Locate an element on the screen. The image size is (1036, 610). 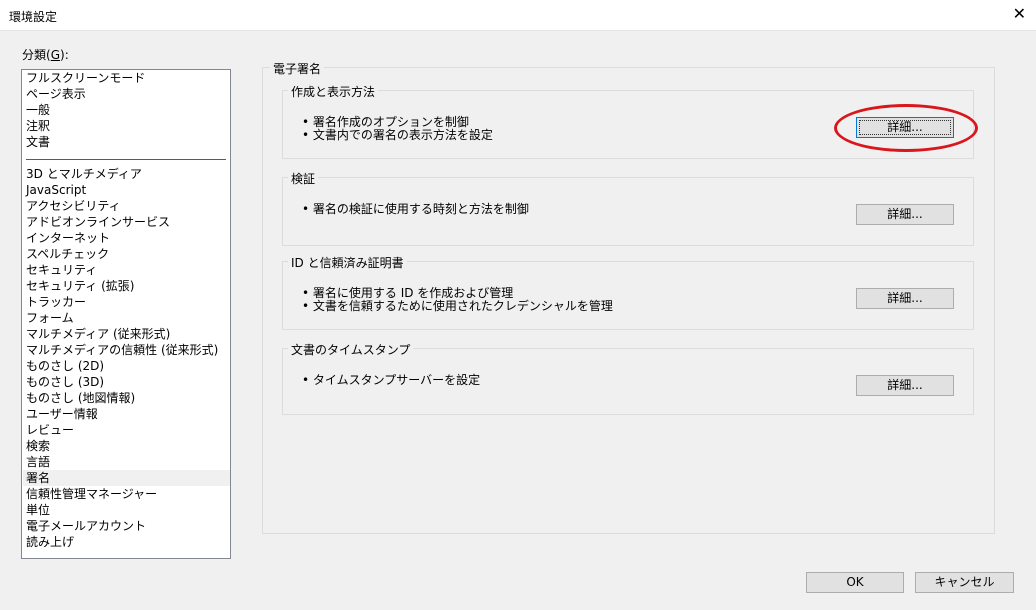
digital-signatures-title: 電子署名 is located at coordinates (297, 68).